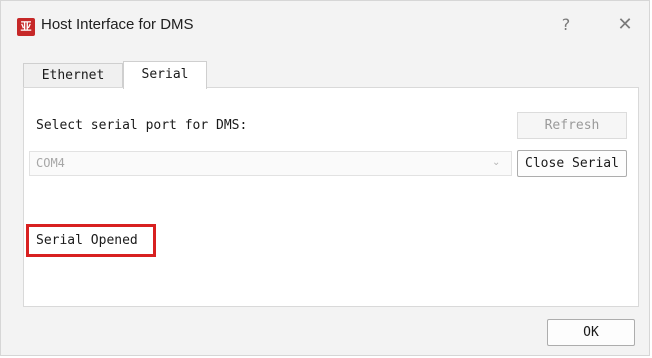  Describe the element at coordinates (496, 162) in the screenshot. I see `chevron-down-icon: ⌄` at that location.